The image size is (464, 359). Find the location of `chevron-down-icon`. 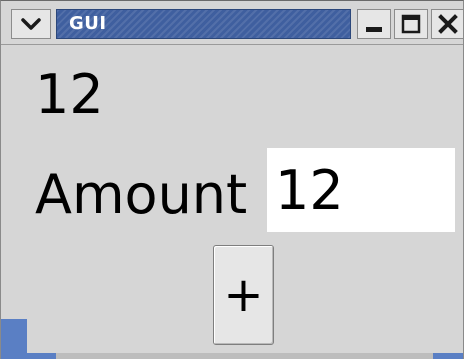

chevron-down-icon is located at coordinates (31, 24).